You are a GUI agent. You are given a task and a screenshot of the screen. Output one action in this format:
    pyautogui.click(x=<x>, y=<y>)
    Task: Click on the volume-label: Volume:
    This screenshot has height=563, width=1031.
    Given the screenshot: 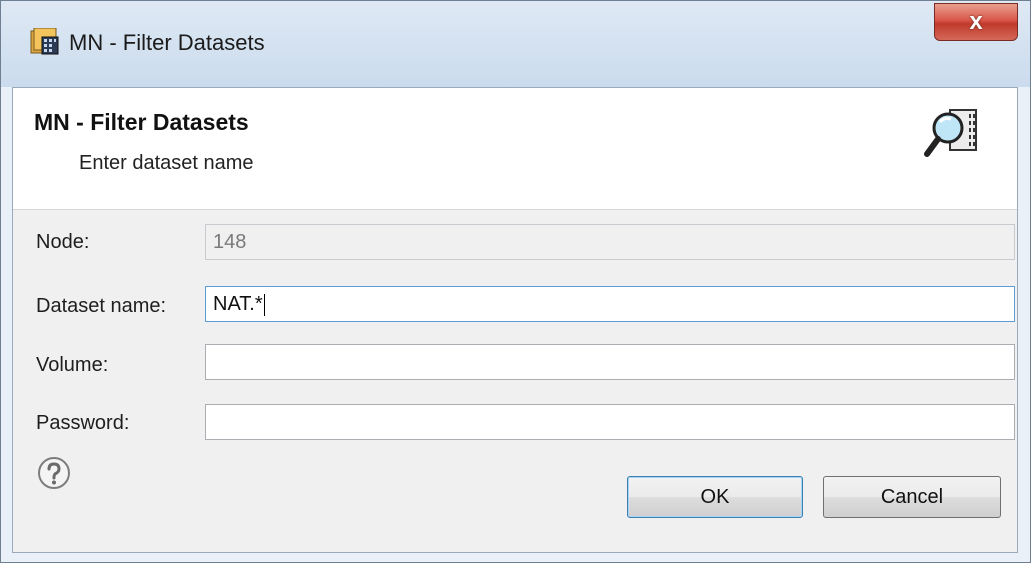 What is the action you would take?
    pyautogui.click(x=72, y=365)
    